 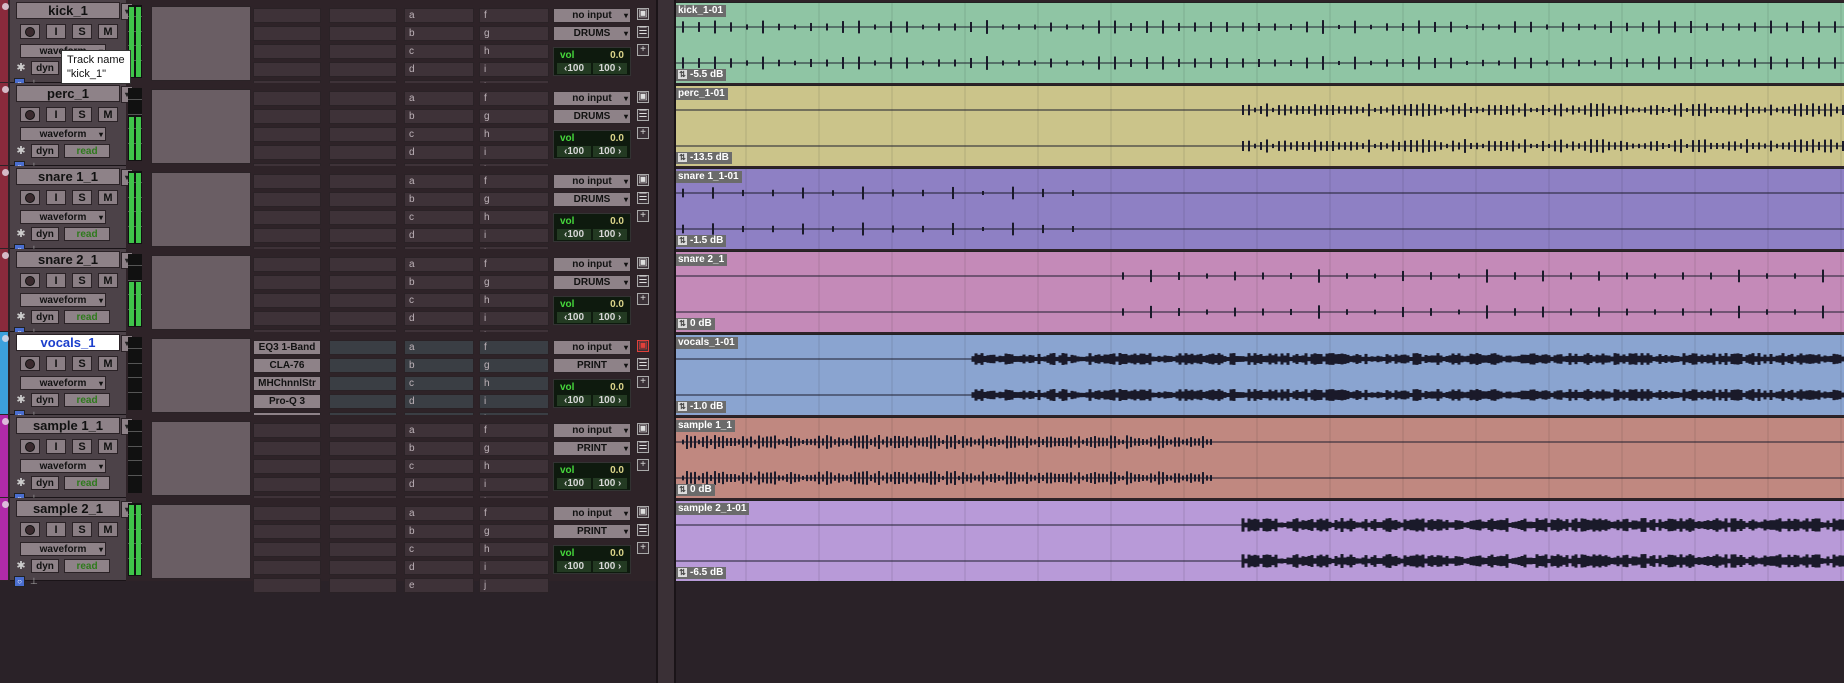 I want to click on audio-region: sample 2_1-01 ⇅ -6.5 dB, so click(x=1258, y=541).